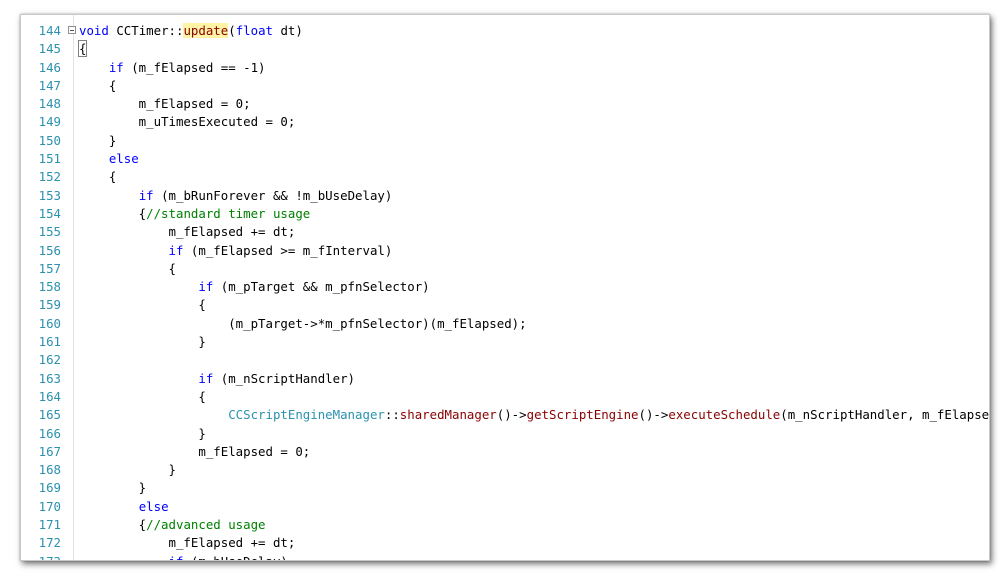  I want to click on code-line: 169 }, so click(505, 488).